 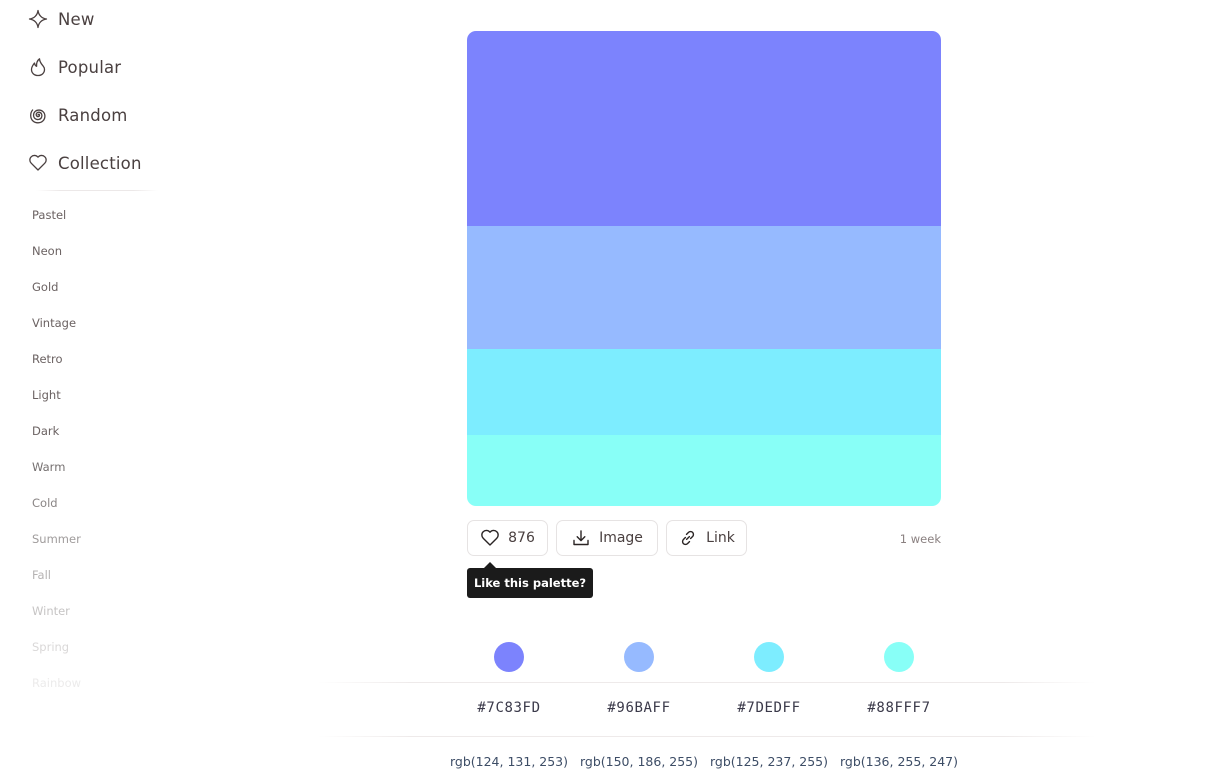 I want to click on nav-label-new: New, so click(x=76, y=19).